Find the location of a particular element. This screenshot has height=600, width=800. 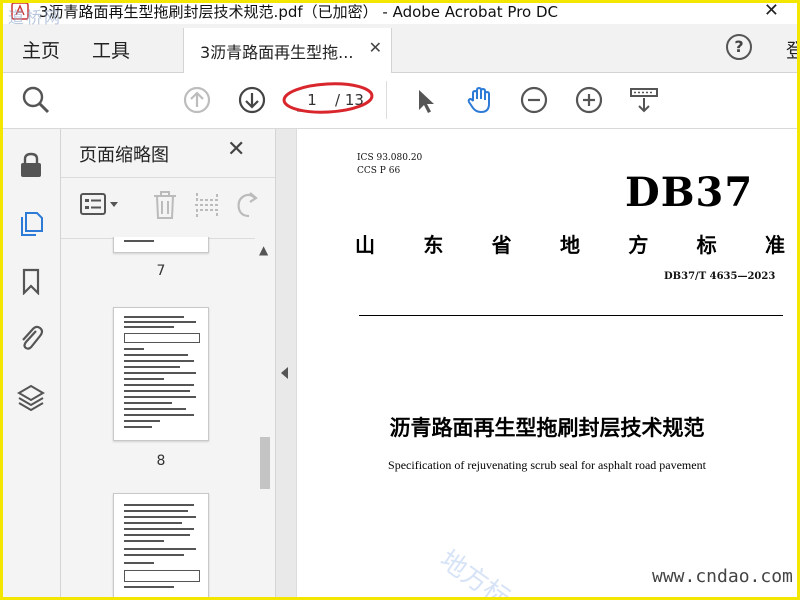

extract-page-icon is located at coordinates (207, 205).